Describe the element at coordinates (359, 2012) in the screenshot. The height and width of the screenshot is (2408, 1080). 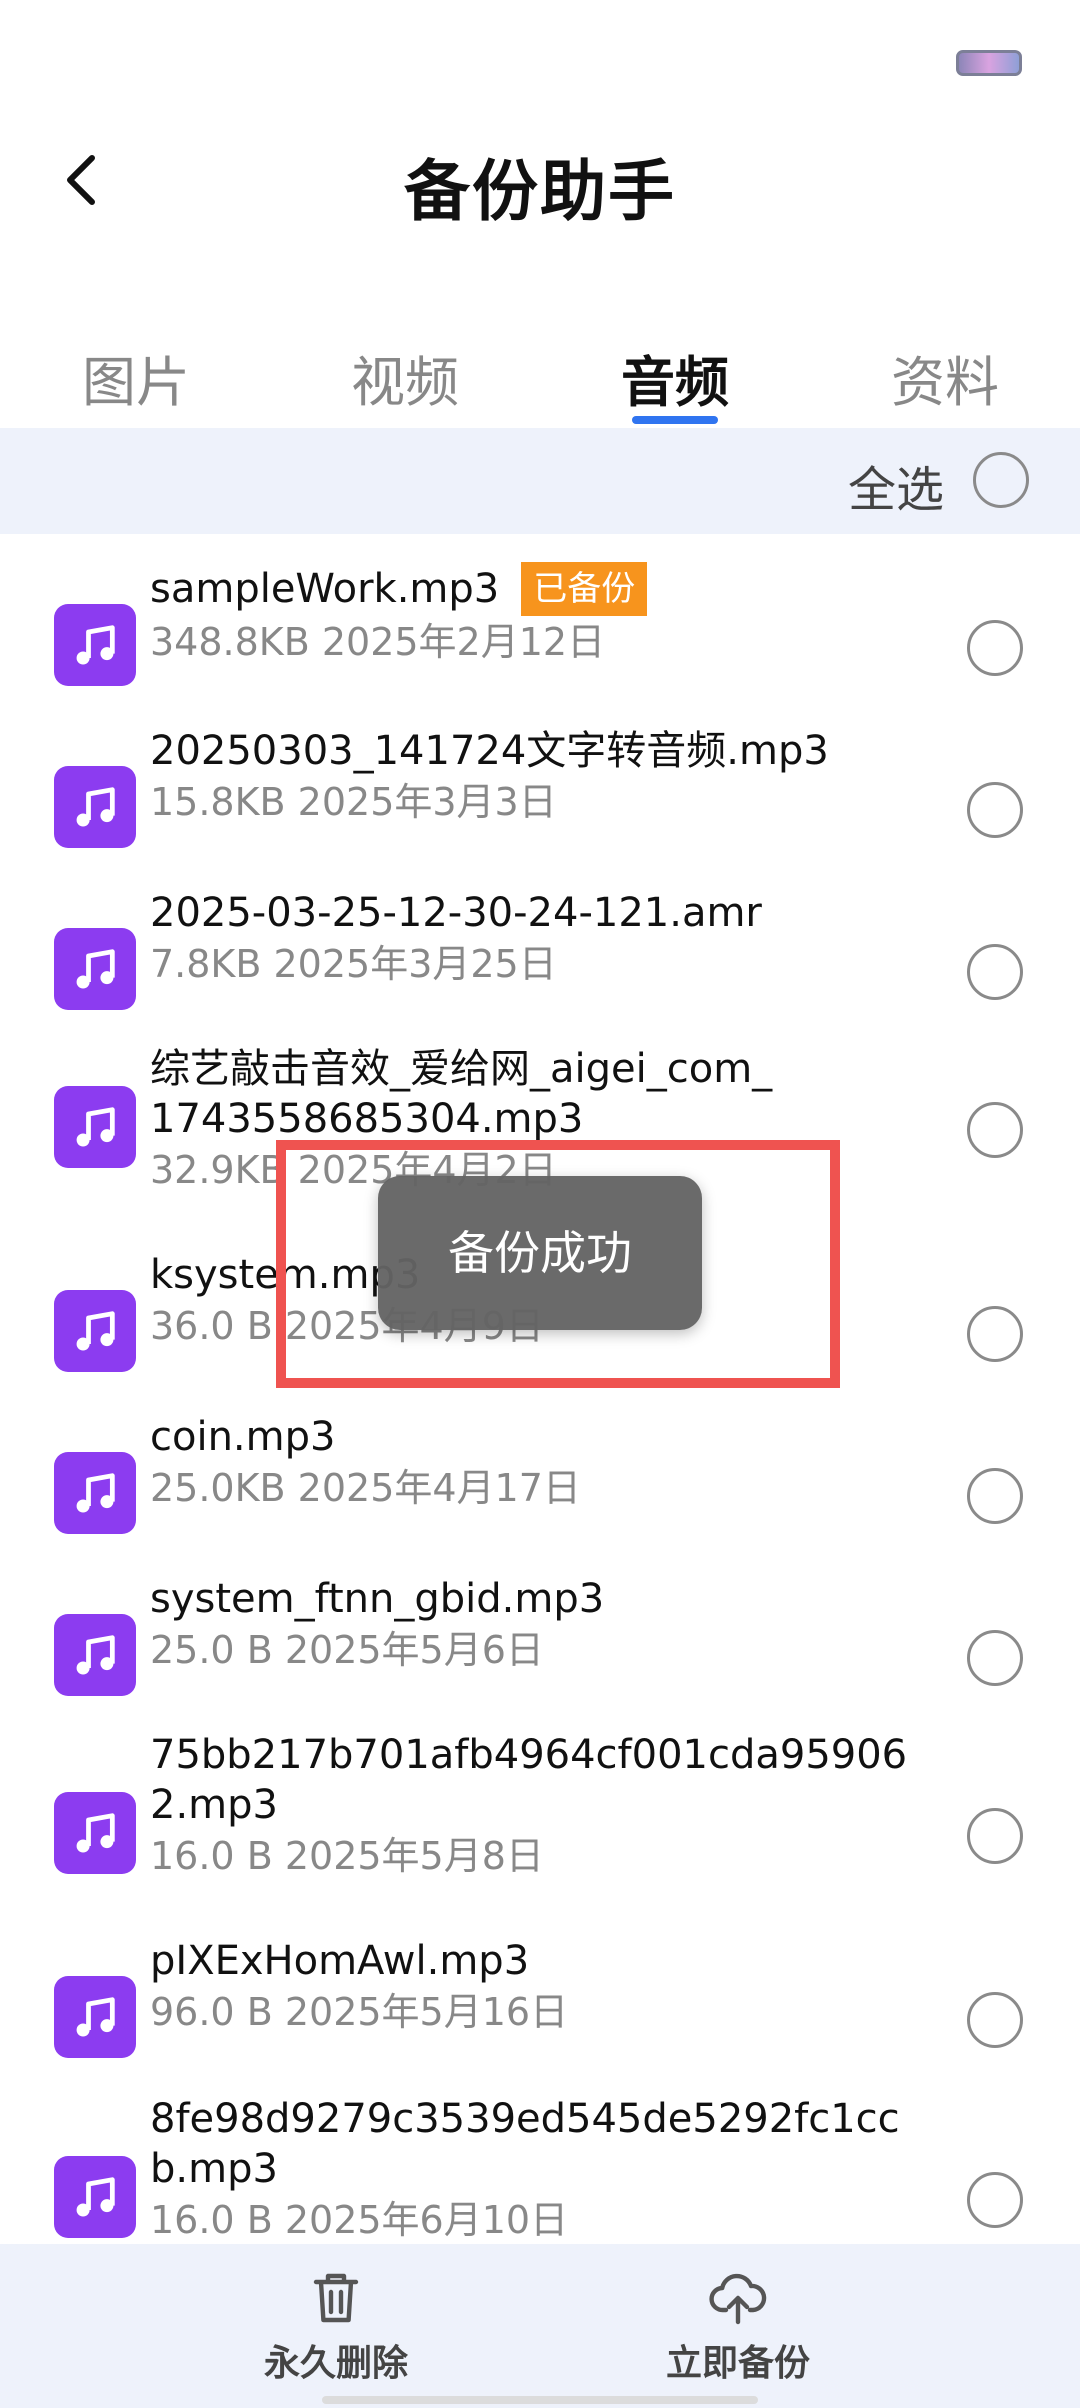
I see `file-meta: 96.0 B 2025年5月16日` at that location.